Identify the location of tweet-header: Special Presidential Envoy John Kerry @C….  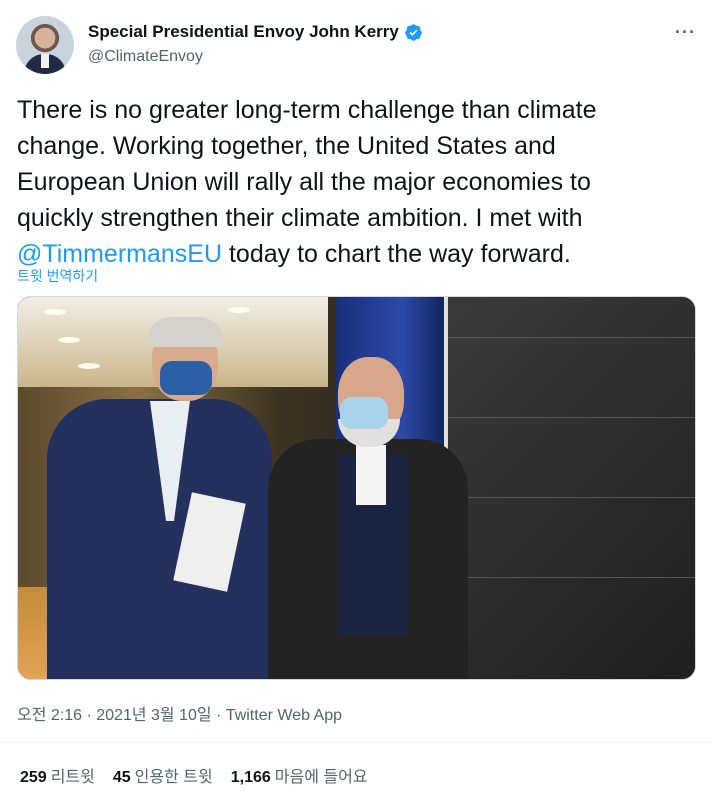
(356, 44).